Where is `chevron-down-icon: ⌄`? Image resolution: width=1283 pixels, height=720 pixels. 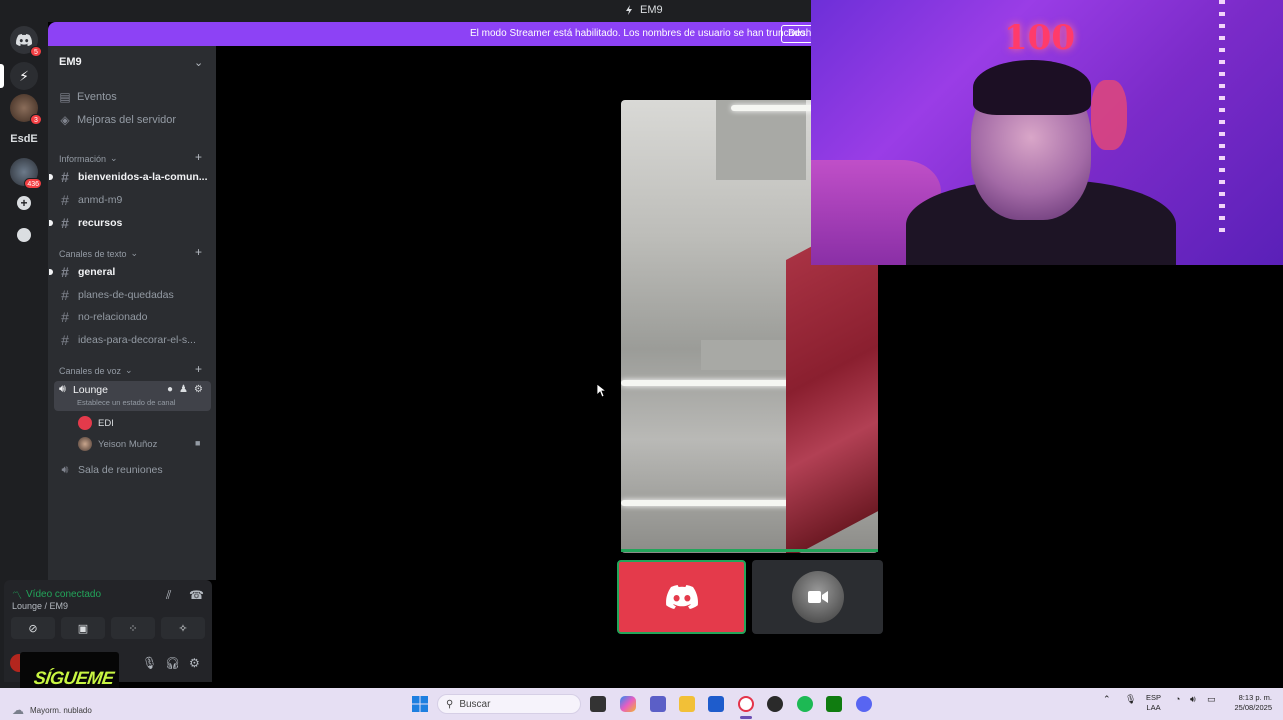 chevron-down-icon: ⌄ is located at coordinates (198, 62).